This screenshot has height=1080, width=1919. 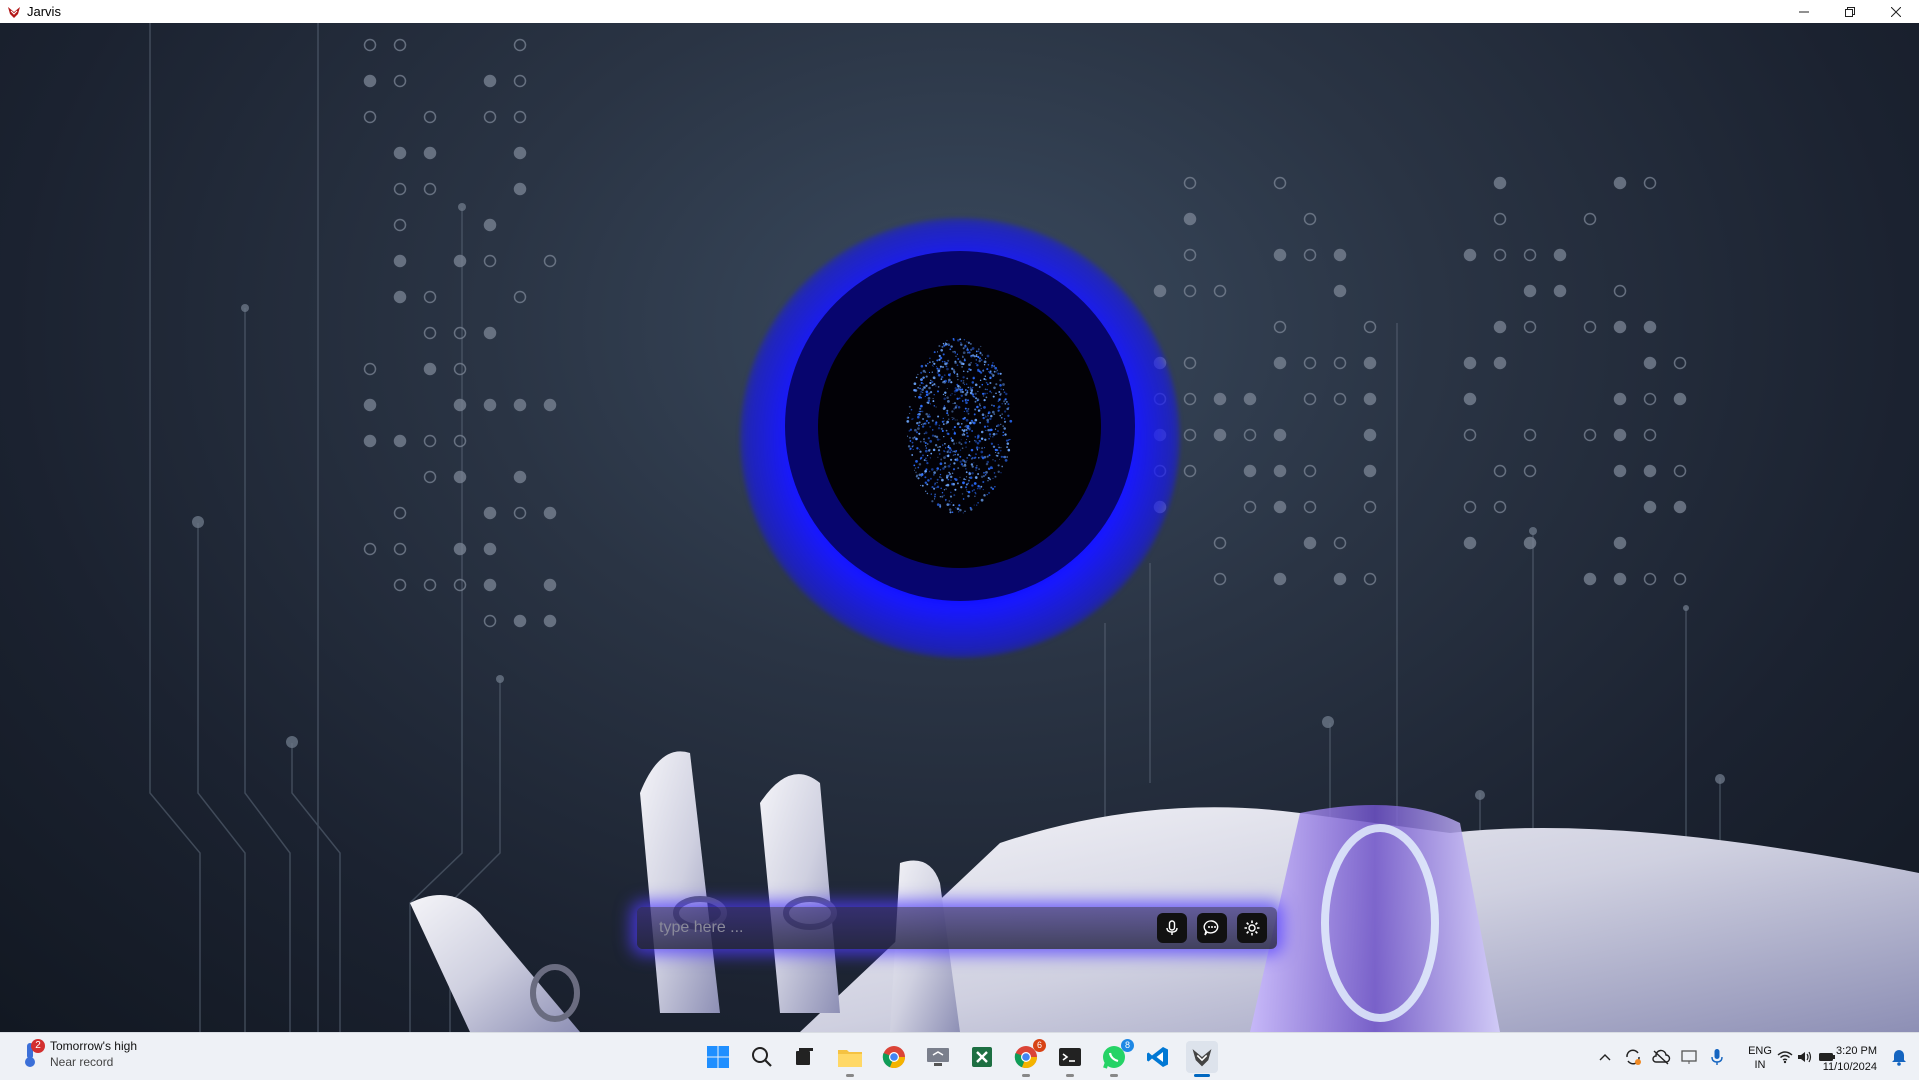 I want to click on minimize-button, so click(x=1804, y=11).